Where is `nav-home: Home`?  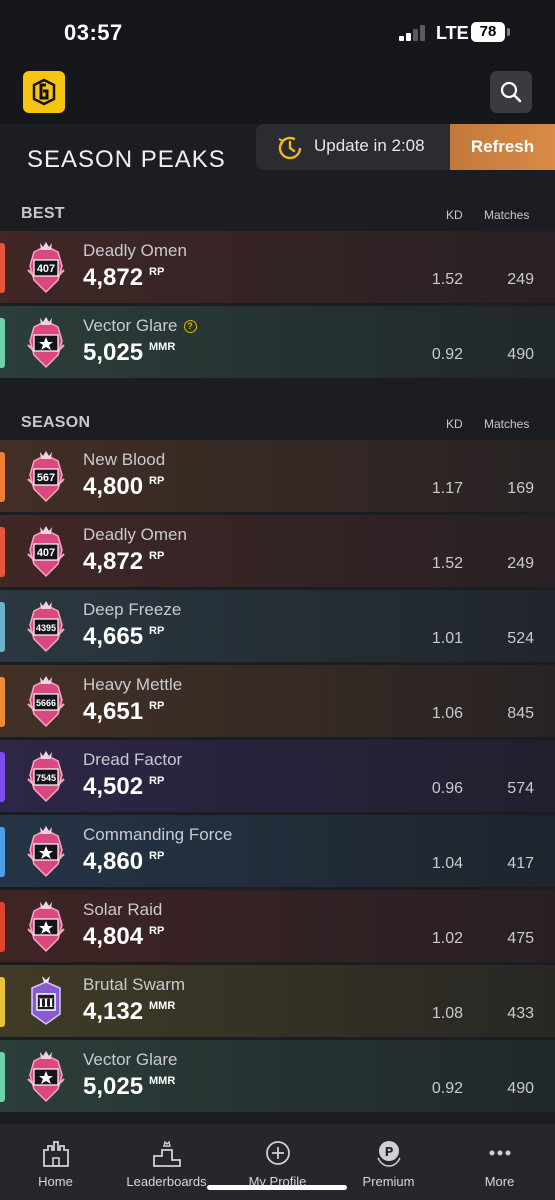 nav-home: Home is located at coordinates (55, 1162).